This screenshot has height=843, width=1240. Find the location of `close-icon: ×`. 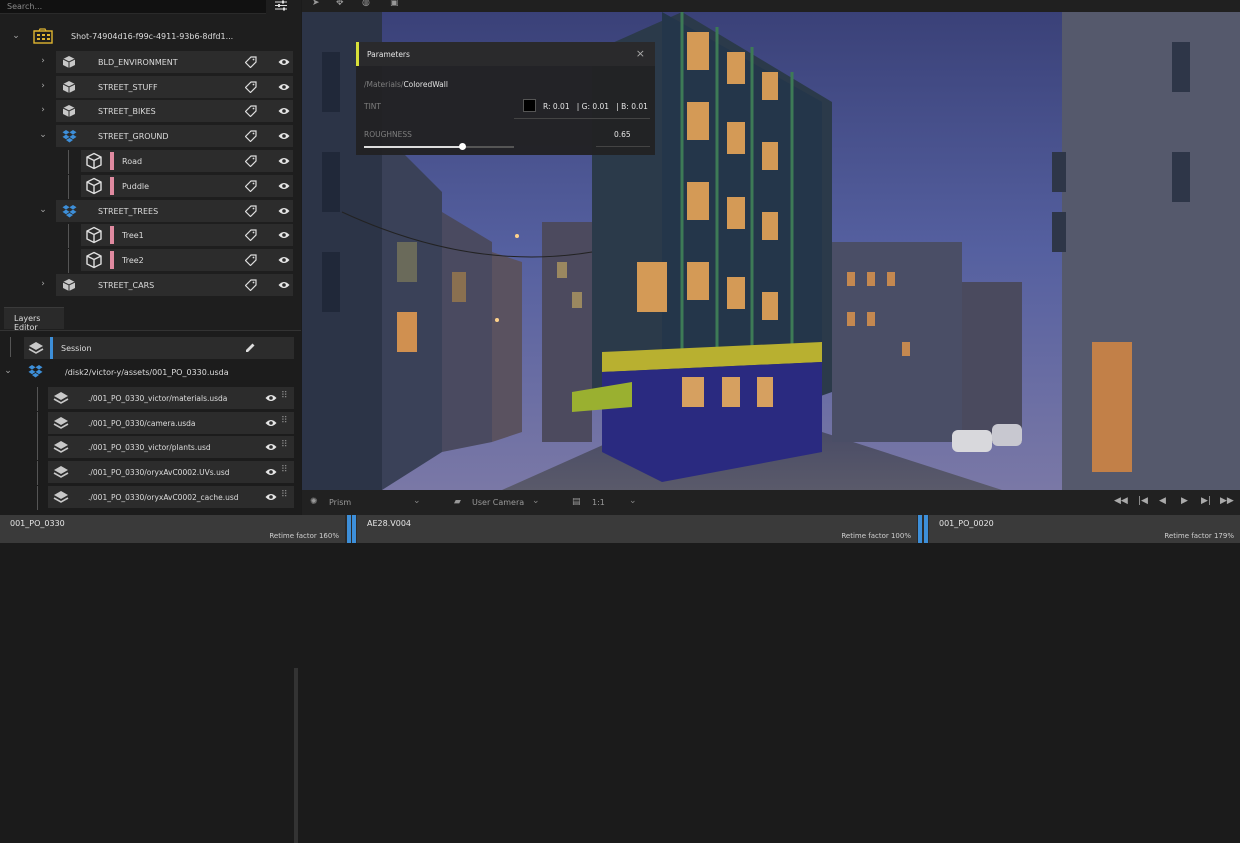

close-icon: × is located at coordinates (640, 53).